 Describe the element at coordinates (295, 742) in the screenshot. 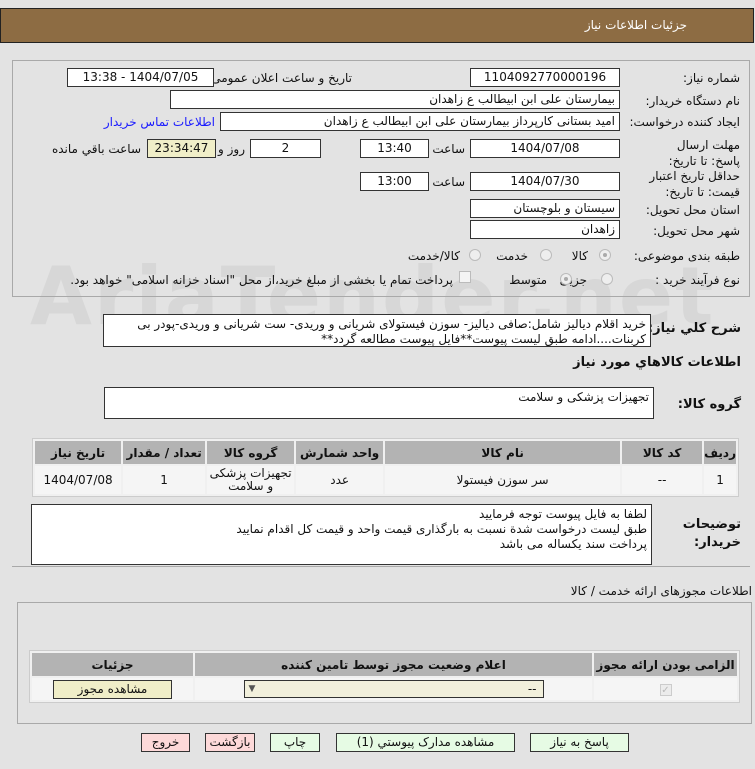

I see `print-button: چاپ` at that location.